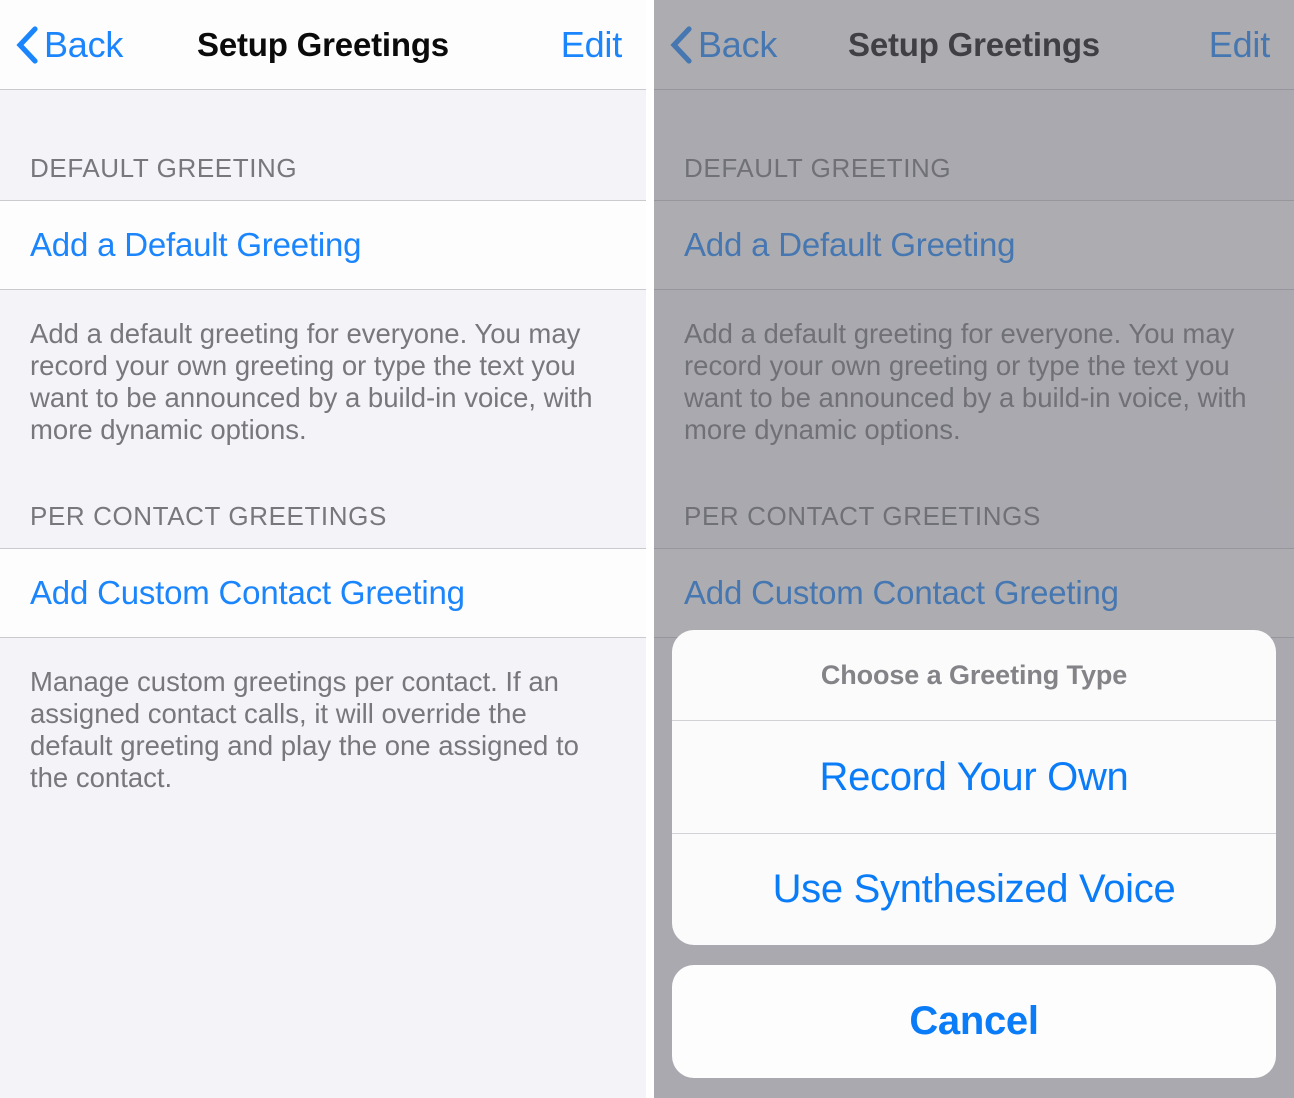  Describe the element at coordinates (591, 44) in the screenshot. I see `edit-button: Edit` at that location.